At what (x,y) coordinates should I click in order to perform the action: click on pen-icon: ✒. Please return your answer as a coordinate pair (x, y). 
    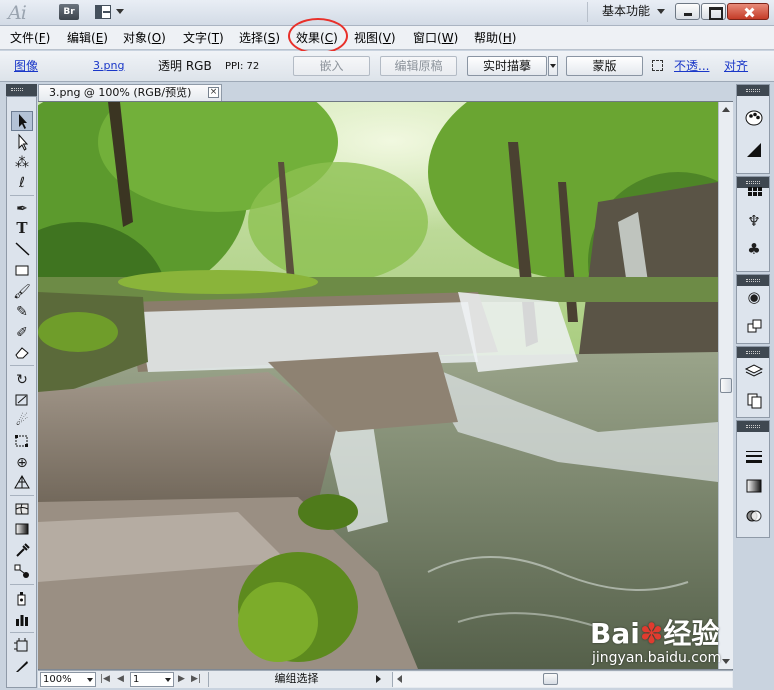
    Looking at the image, I should click on (22, 209).